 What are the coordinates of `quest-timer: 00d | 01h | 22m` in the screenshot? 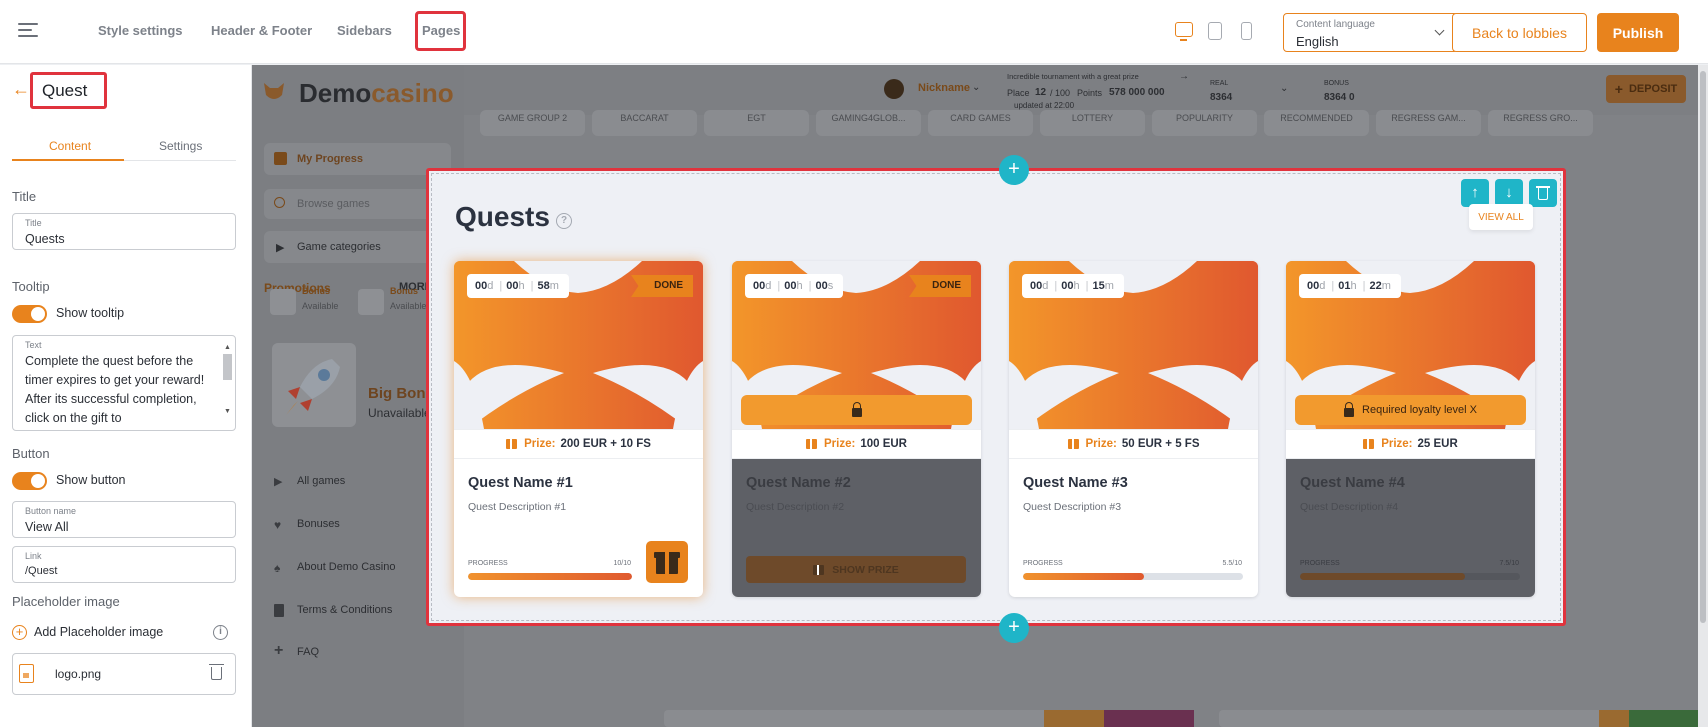 It's located at (1350, 286).